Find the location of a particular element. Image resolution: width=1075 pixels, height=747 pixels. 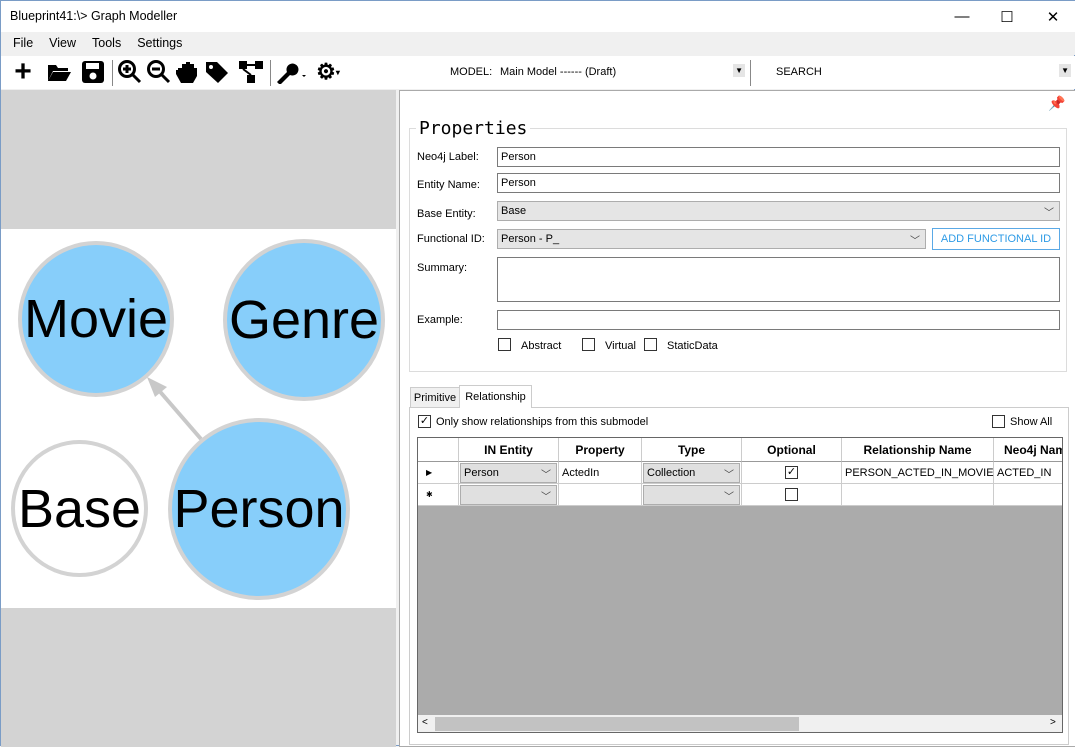

property-cell is located at coordinates (600, 495).